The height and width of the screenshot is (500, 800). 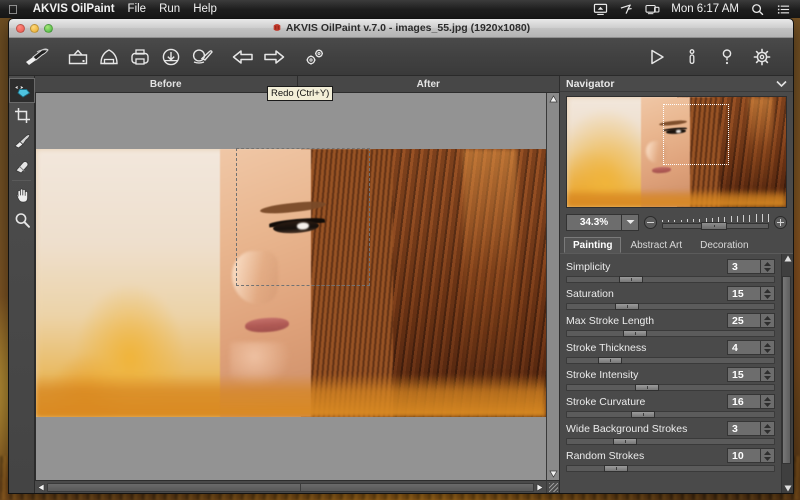 I want to click on parameter-value-field: 16, so click(x=744, y=401).